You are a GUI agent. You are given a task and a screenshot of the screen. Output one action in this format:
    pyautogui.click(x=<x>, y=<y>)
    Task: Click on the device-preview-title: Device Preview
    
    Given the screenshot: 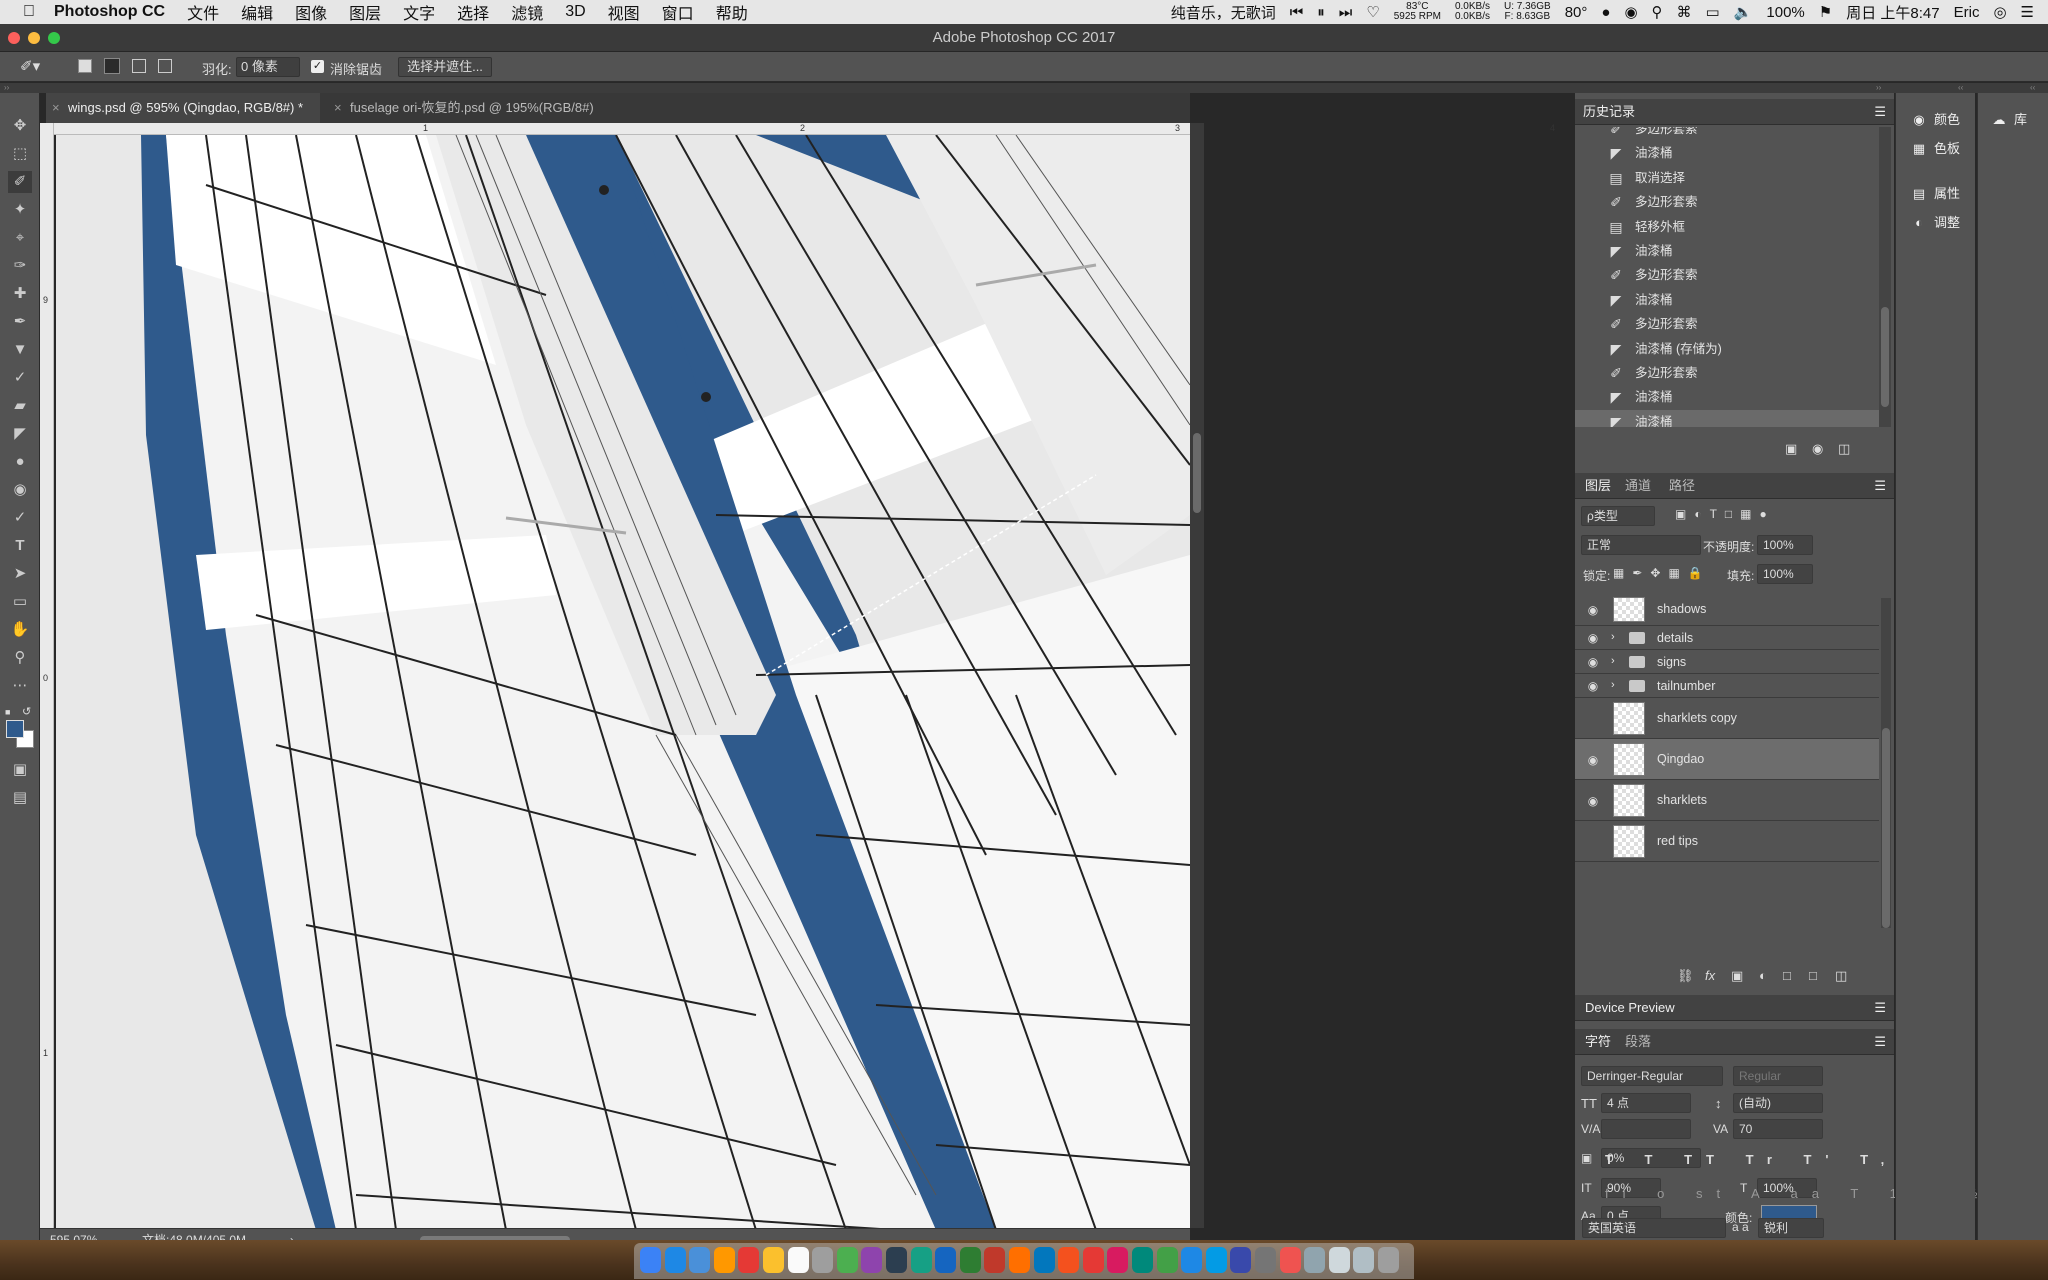 What is the action you would take?
    pyautogui.click(x=1630, y=1008)
    